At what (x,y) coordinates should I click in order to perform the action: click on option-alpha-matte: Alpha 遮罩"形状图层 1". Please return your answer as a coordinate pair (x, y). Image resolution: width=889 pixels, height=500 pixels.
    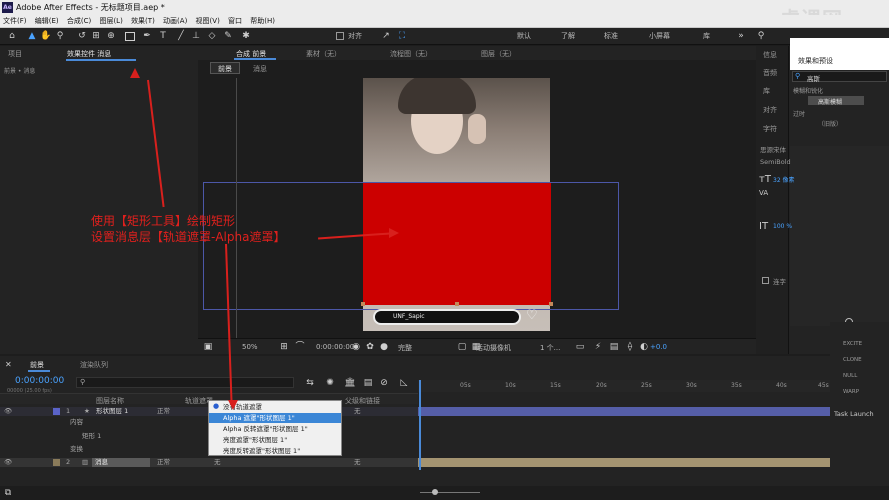
    Looking at the image, I should click on (275, 418).